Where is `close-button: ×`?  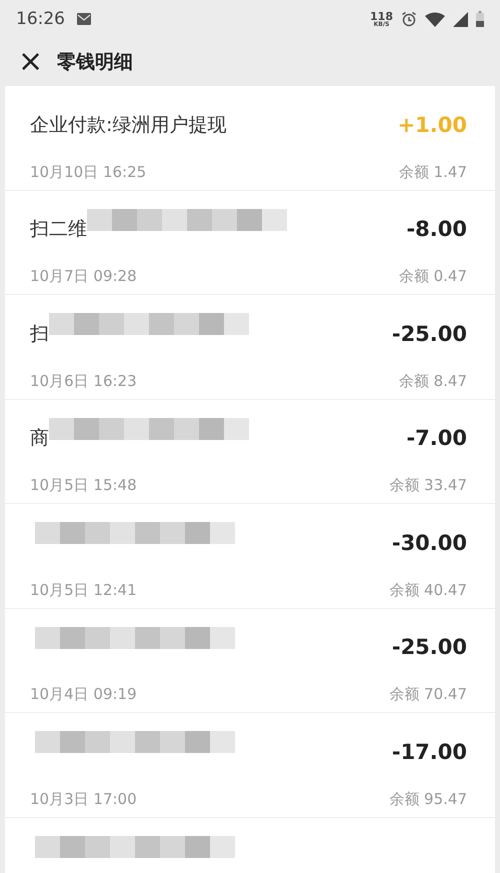 close-button: × is located at coordinates (31, 62).